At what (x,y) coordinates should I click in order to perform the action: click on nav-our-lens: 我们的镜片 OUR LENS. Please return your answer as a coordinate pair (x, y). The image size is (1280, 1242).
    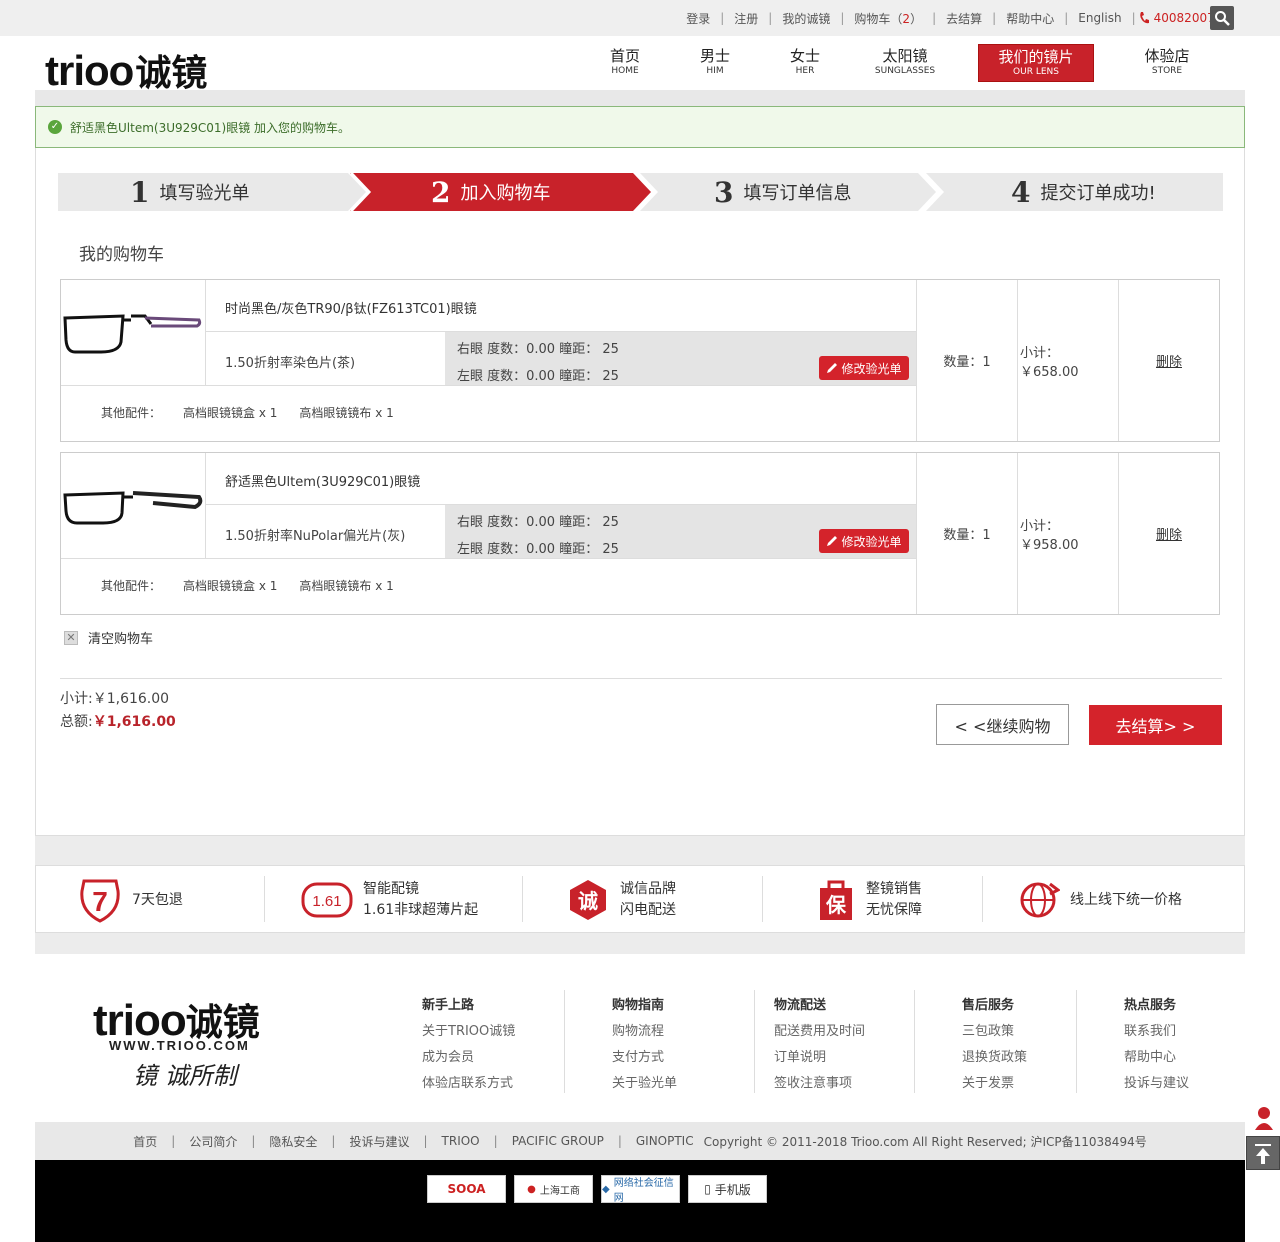
    Looking at the image, I should click on (1036, 63).